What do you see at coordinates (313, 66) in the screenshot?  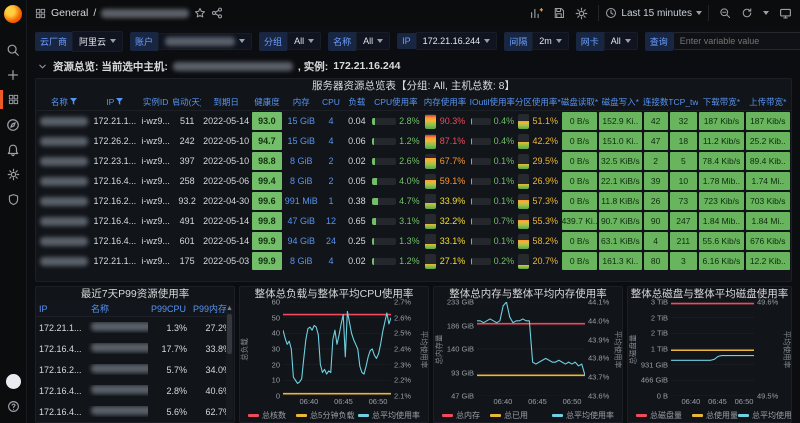 I see `row-title-suffix: , 实例:` at bounding box center [313, 66].